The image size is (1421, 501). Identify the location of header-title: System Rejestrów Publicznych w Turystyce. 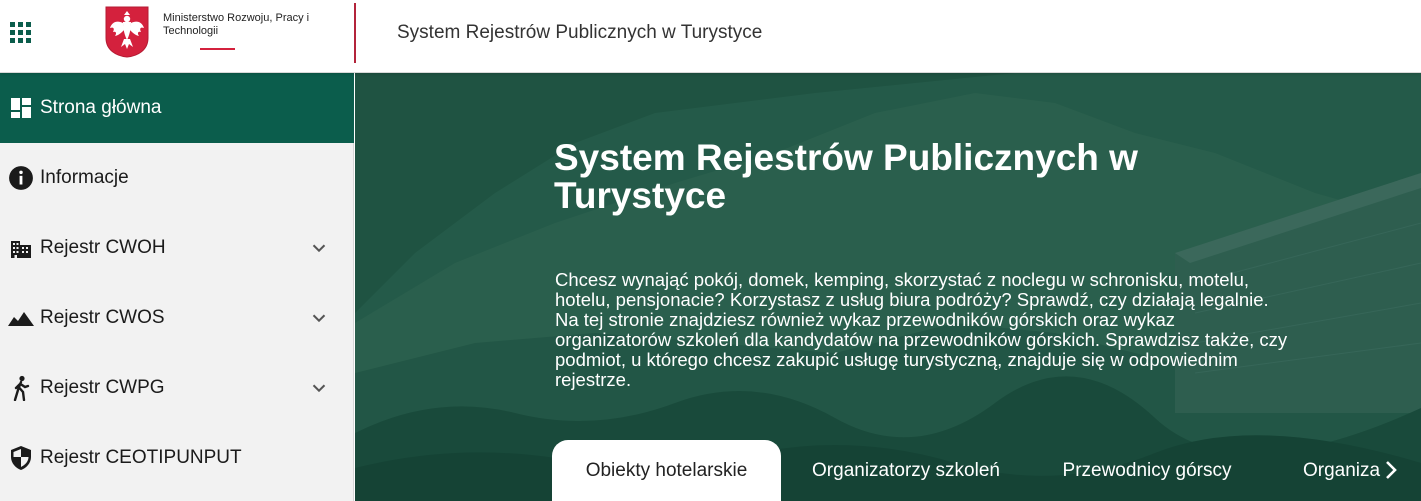
(580, 32).